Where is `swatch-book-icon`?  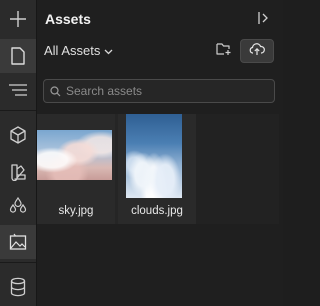
swatch-book-icon is located at coordinates (18, 172).